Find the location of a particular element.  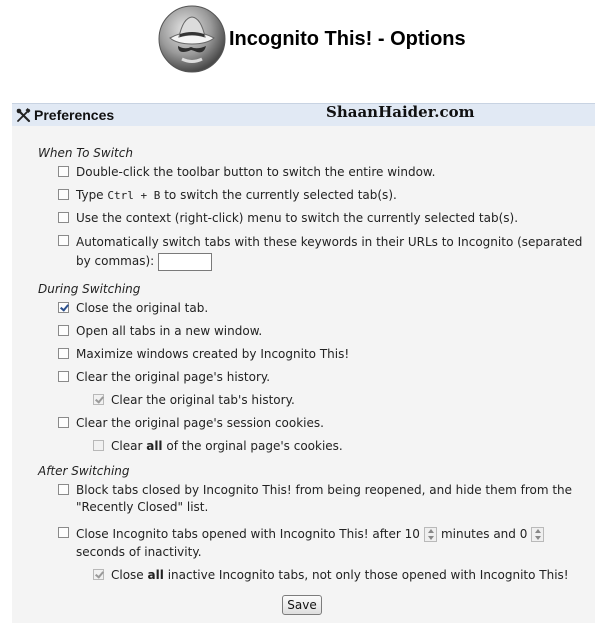

checkbox-clear-all-cookies is located at coordinates (98, 445).